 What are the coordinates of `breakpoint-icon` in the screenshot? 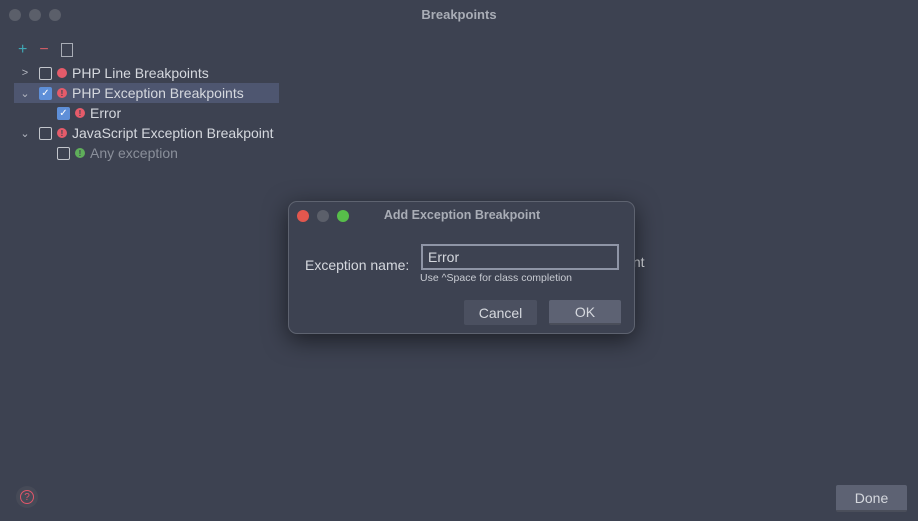 It's located at (62, 73).